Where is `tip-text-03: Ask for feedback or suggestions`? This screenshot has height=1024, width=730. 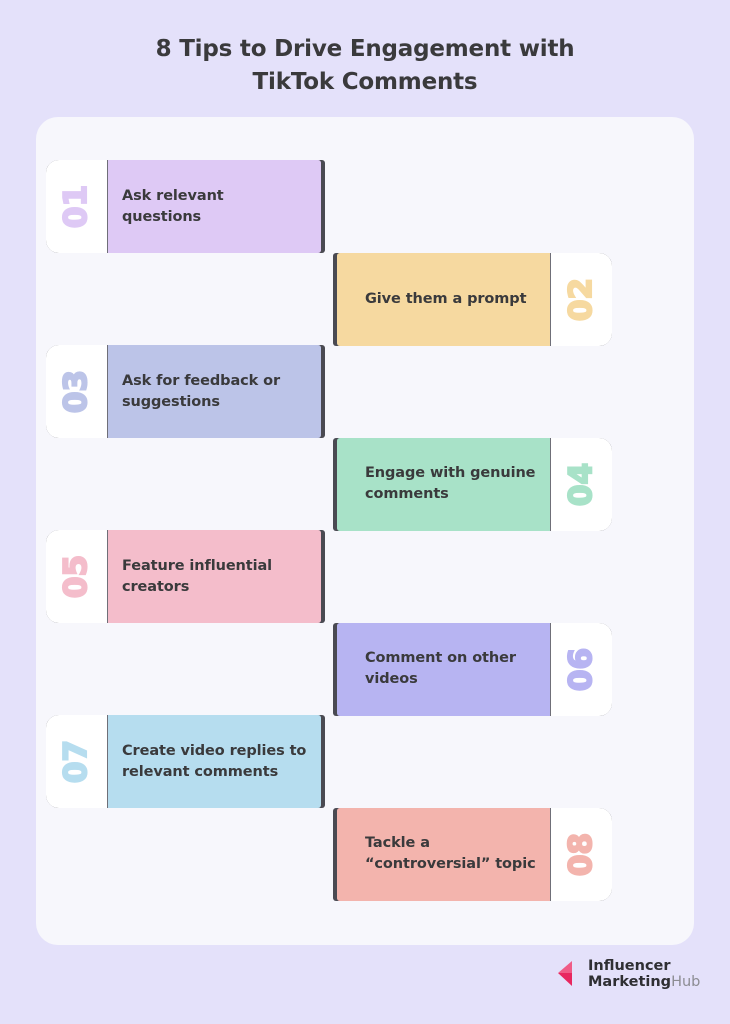 tip-text-03: Ask for feedback or suggestions is located at coordinates (201, 391).